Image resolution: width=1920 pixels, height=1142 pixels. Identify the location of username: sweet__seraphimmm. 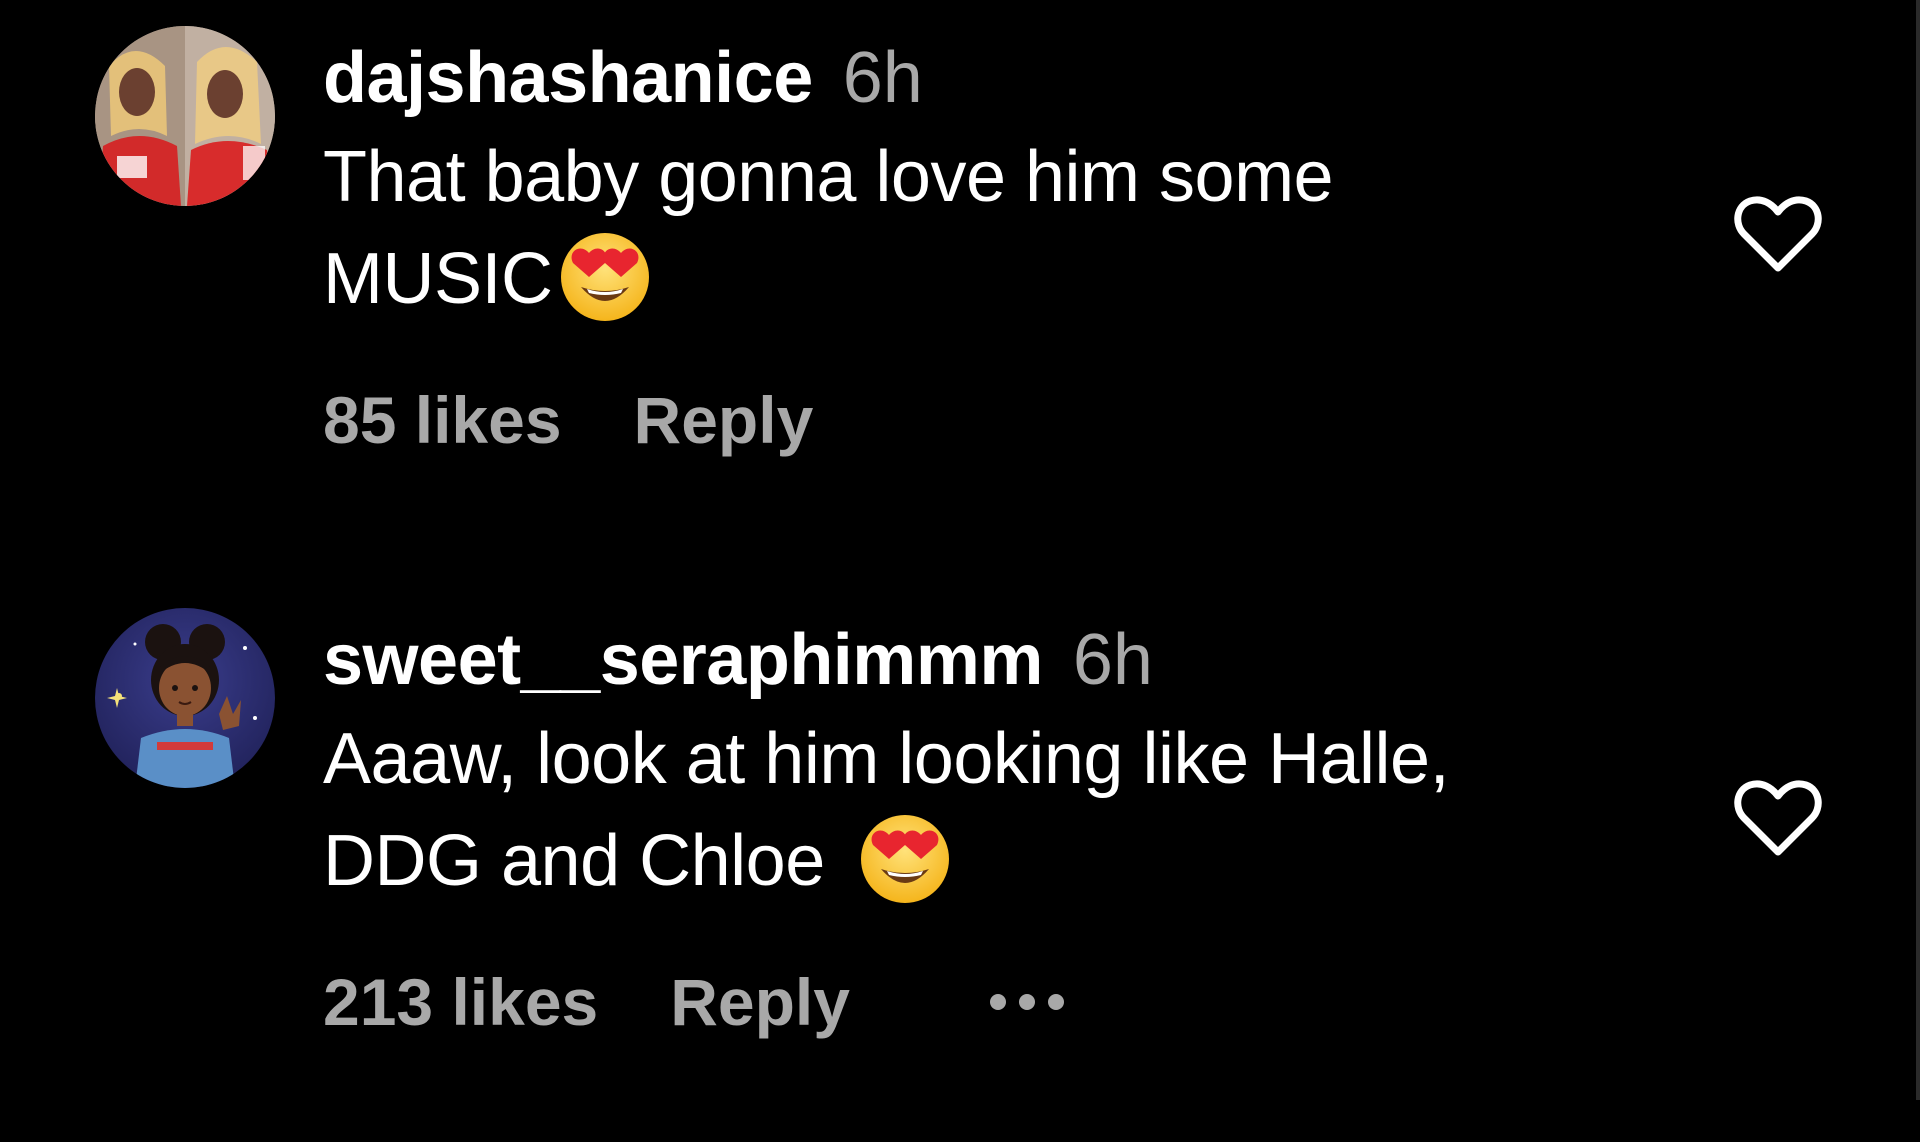
(683, 660).